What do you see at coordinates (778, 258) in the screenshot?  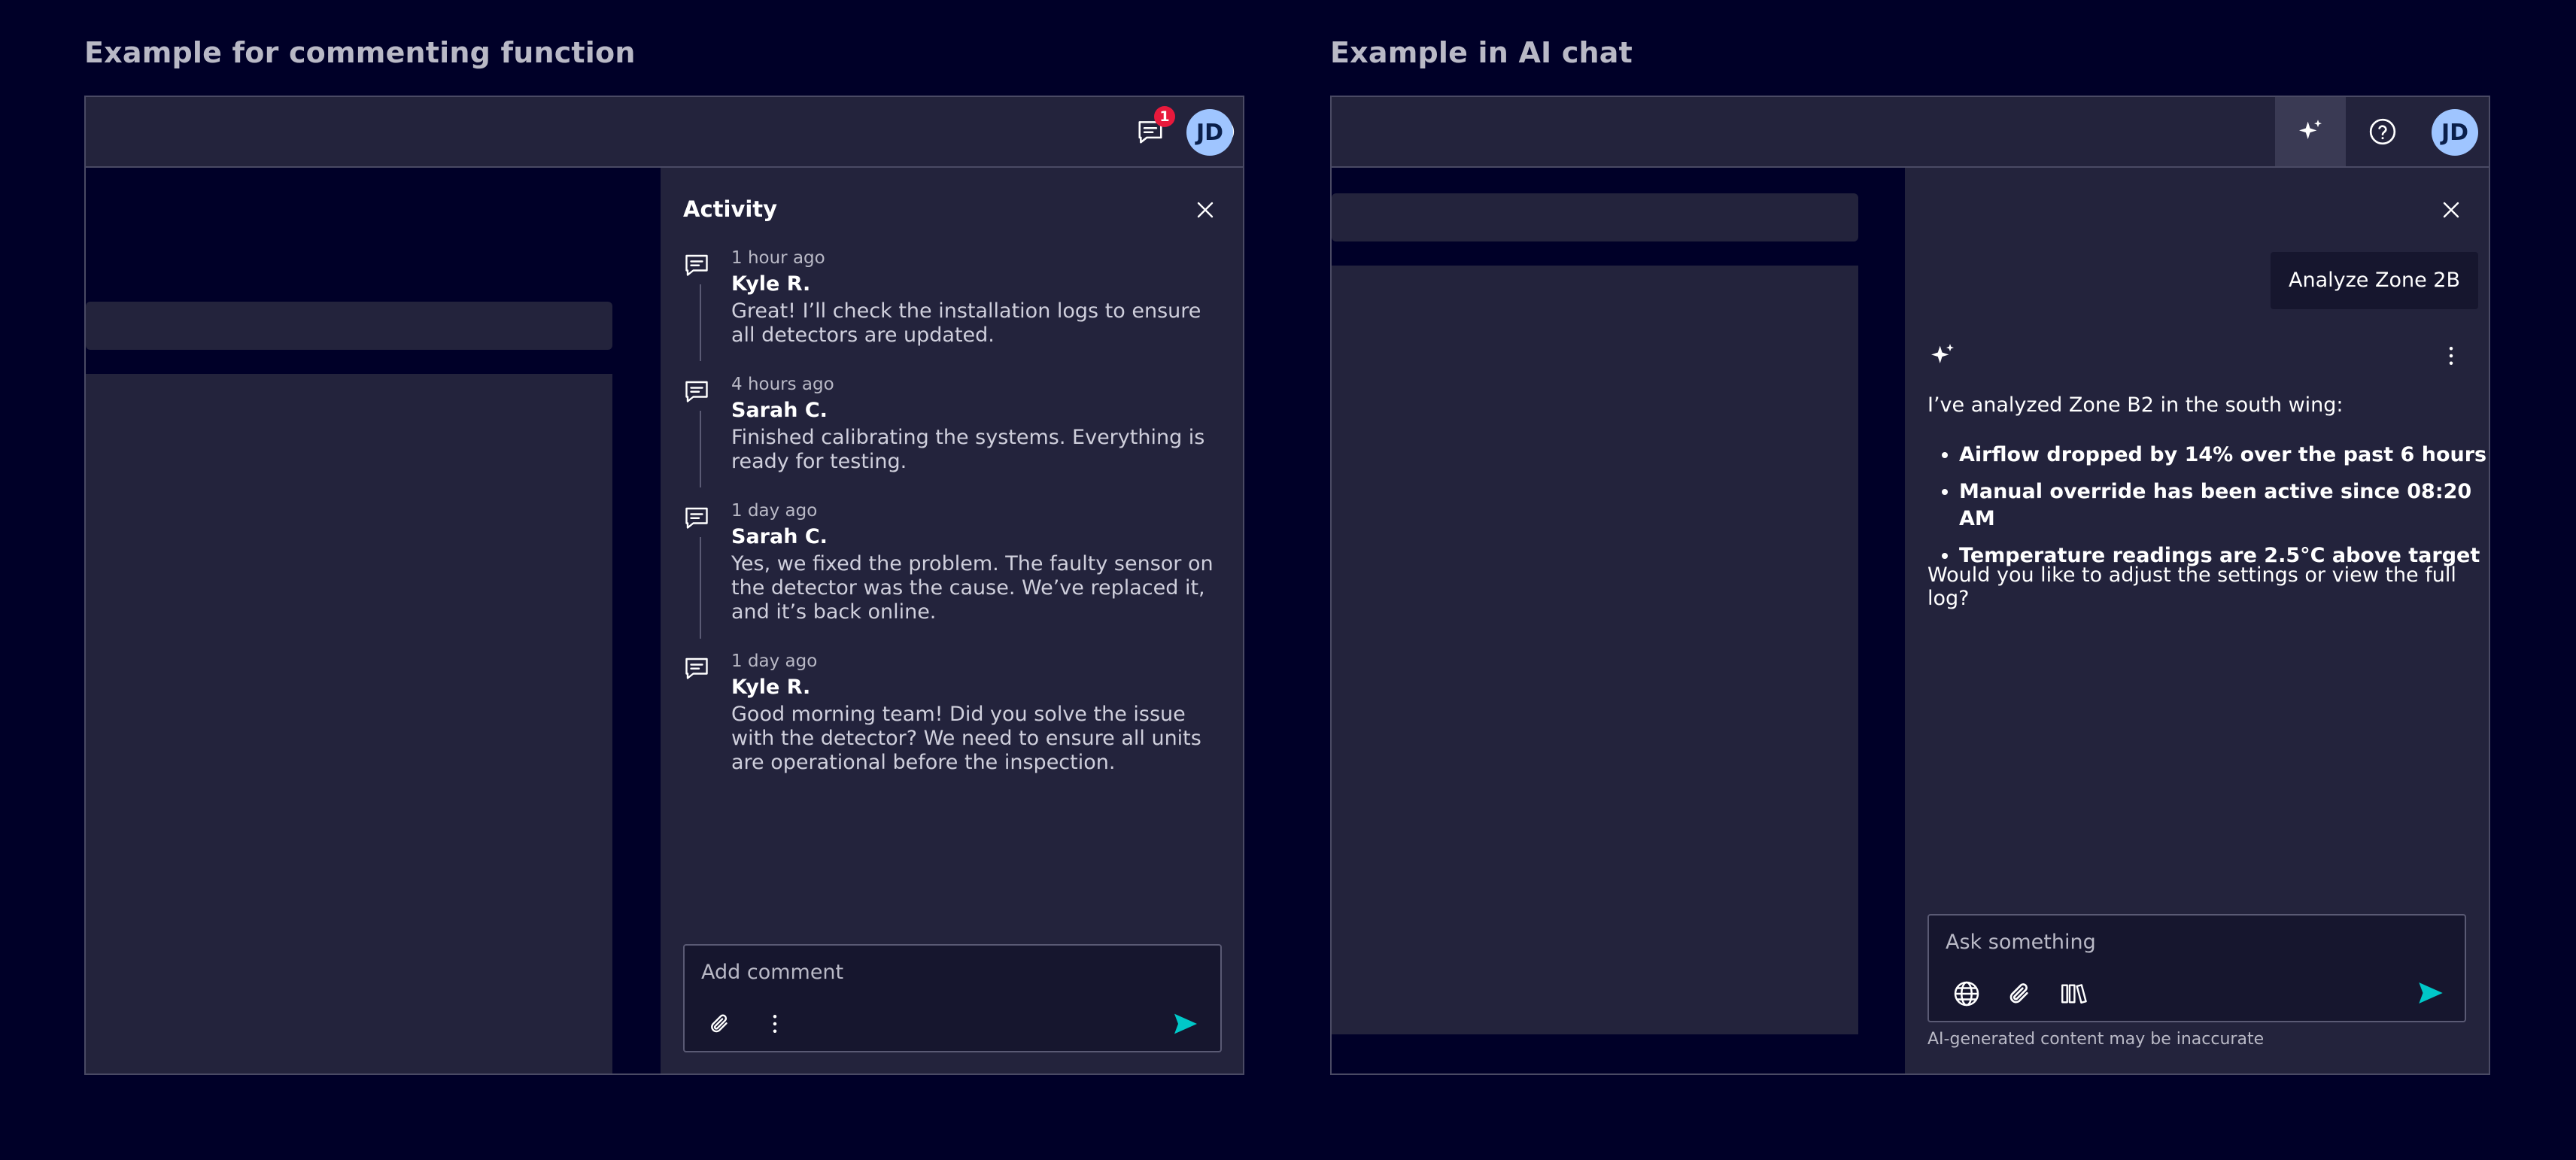 I see `activity-time: 1 hour ago` at bounding box center [778, 258].